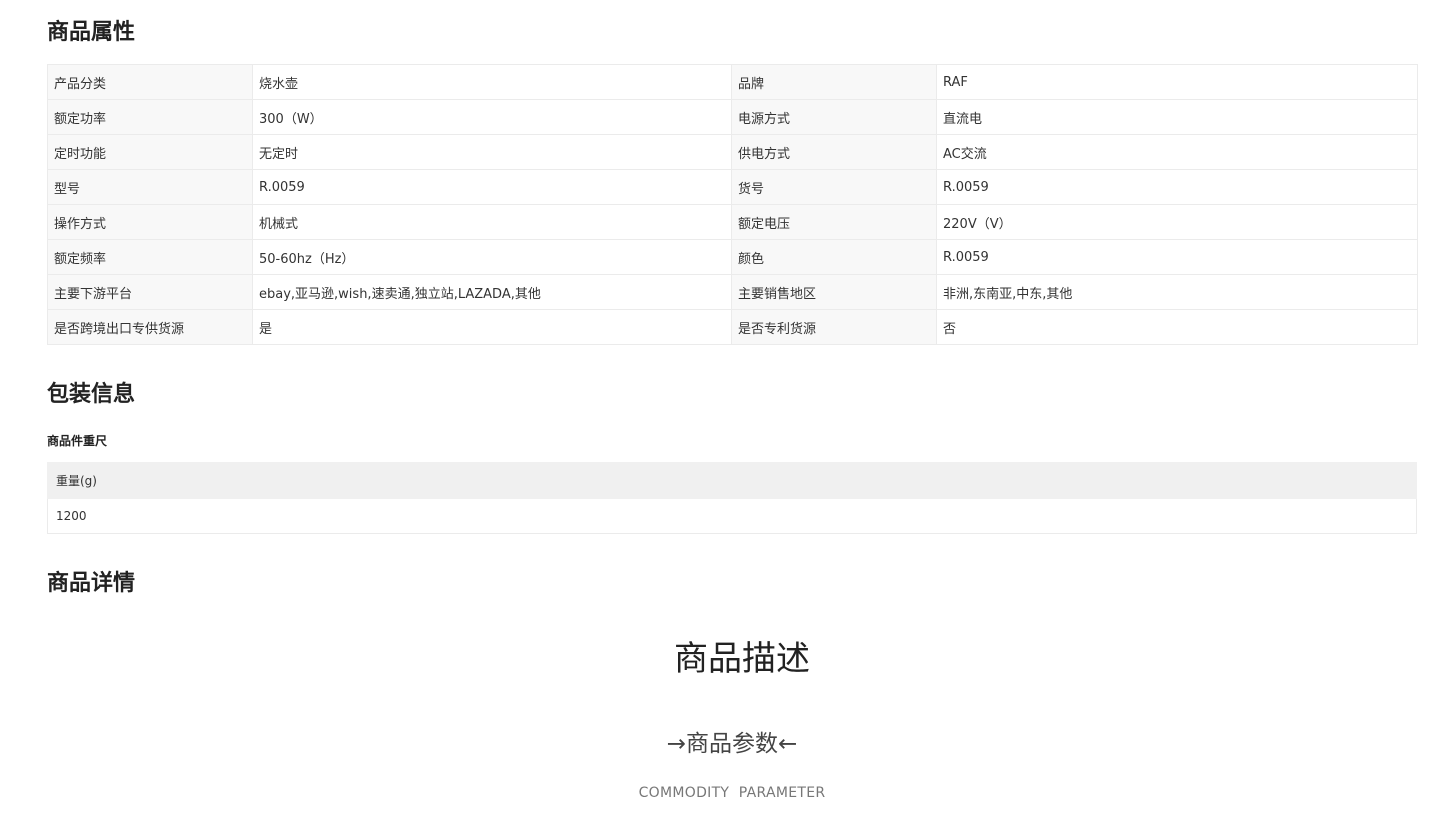 Image resolution: width=1450 pixels, height=821 pixels. I want to click on product-parameter-subheading: COMMODITY PARAMETER, so click(732, 793).